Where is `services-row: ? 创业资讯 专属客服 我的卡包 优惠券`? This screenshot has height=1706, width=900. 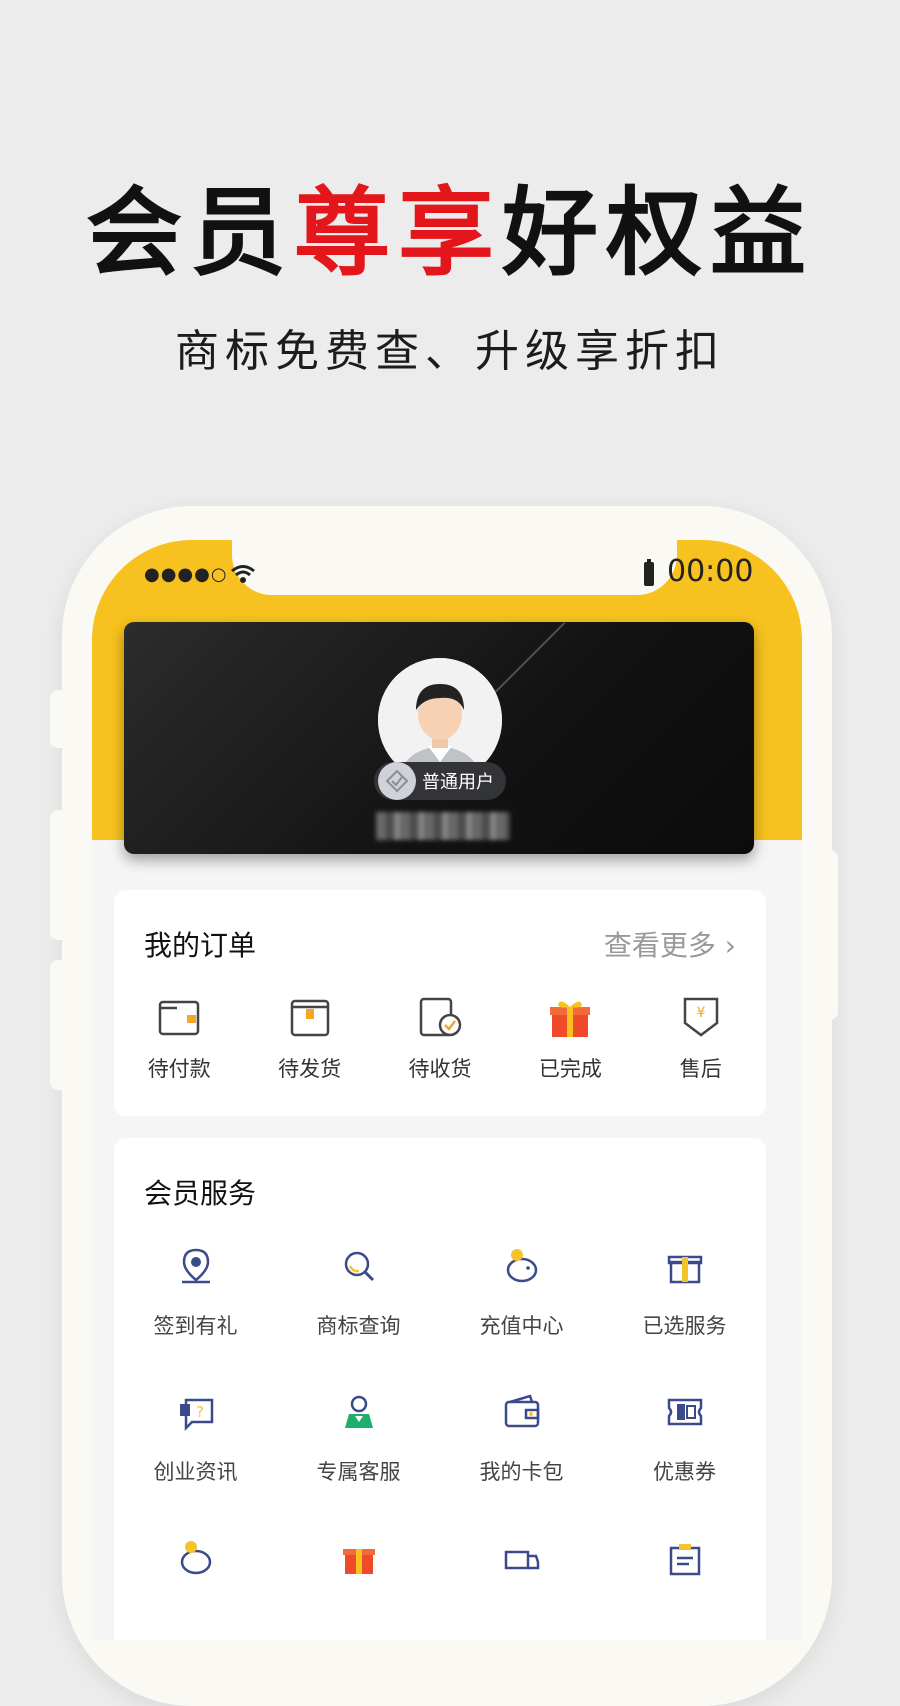 services-row: ? 创业资讯 专属客服 我的卡包 优惠券 is located at coordinates (440, 1465).